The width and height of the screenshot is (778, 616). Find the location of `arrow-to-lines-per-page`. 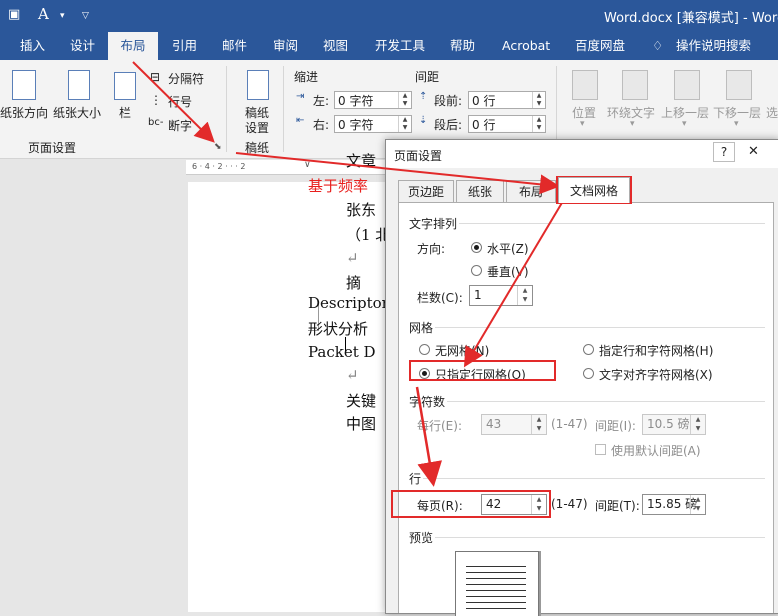

arrow-to-lines-per-page is located at coordinates (429, 436).